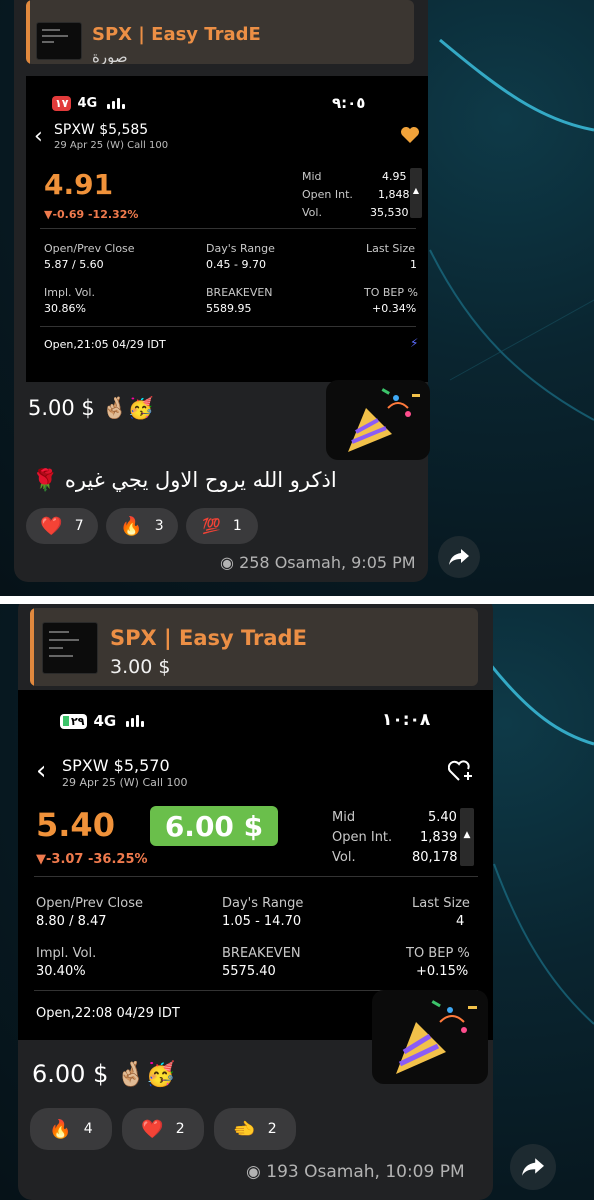 The height and width of the screenshot is (1200, 594). I want to click on network-label: 4G, so click(105, 721).